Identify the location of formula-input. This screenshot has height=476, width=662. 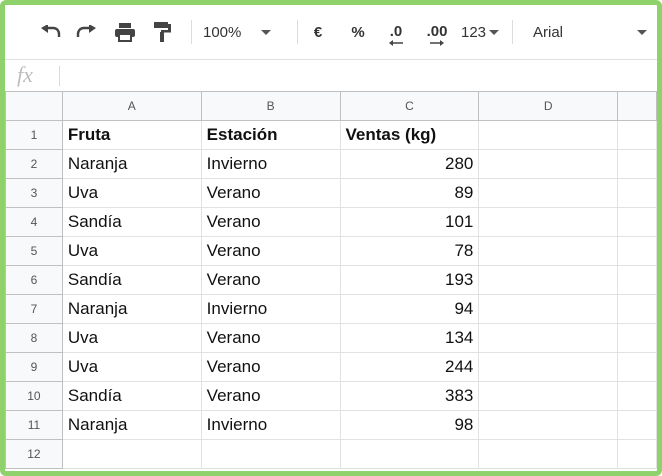
(357, 76).